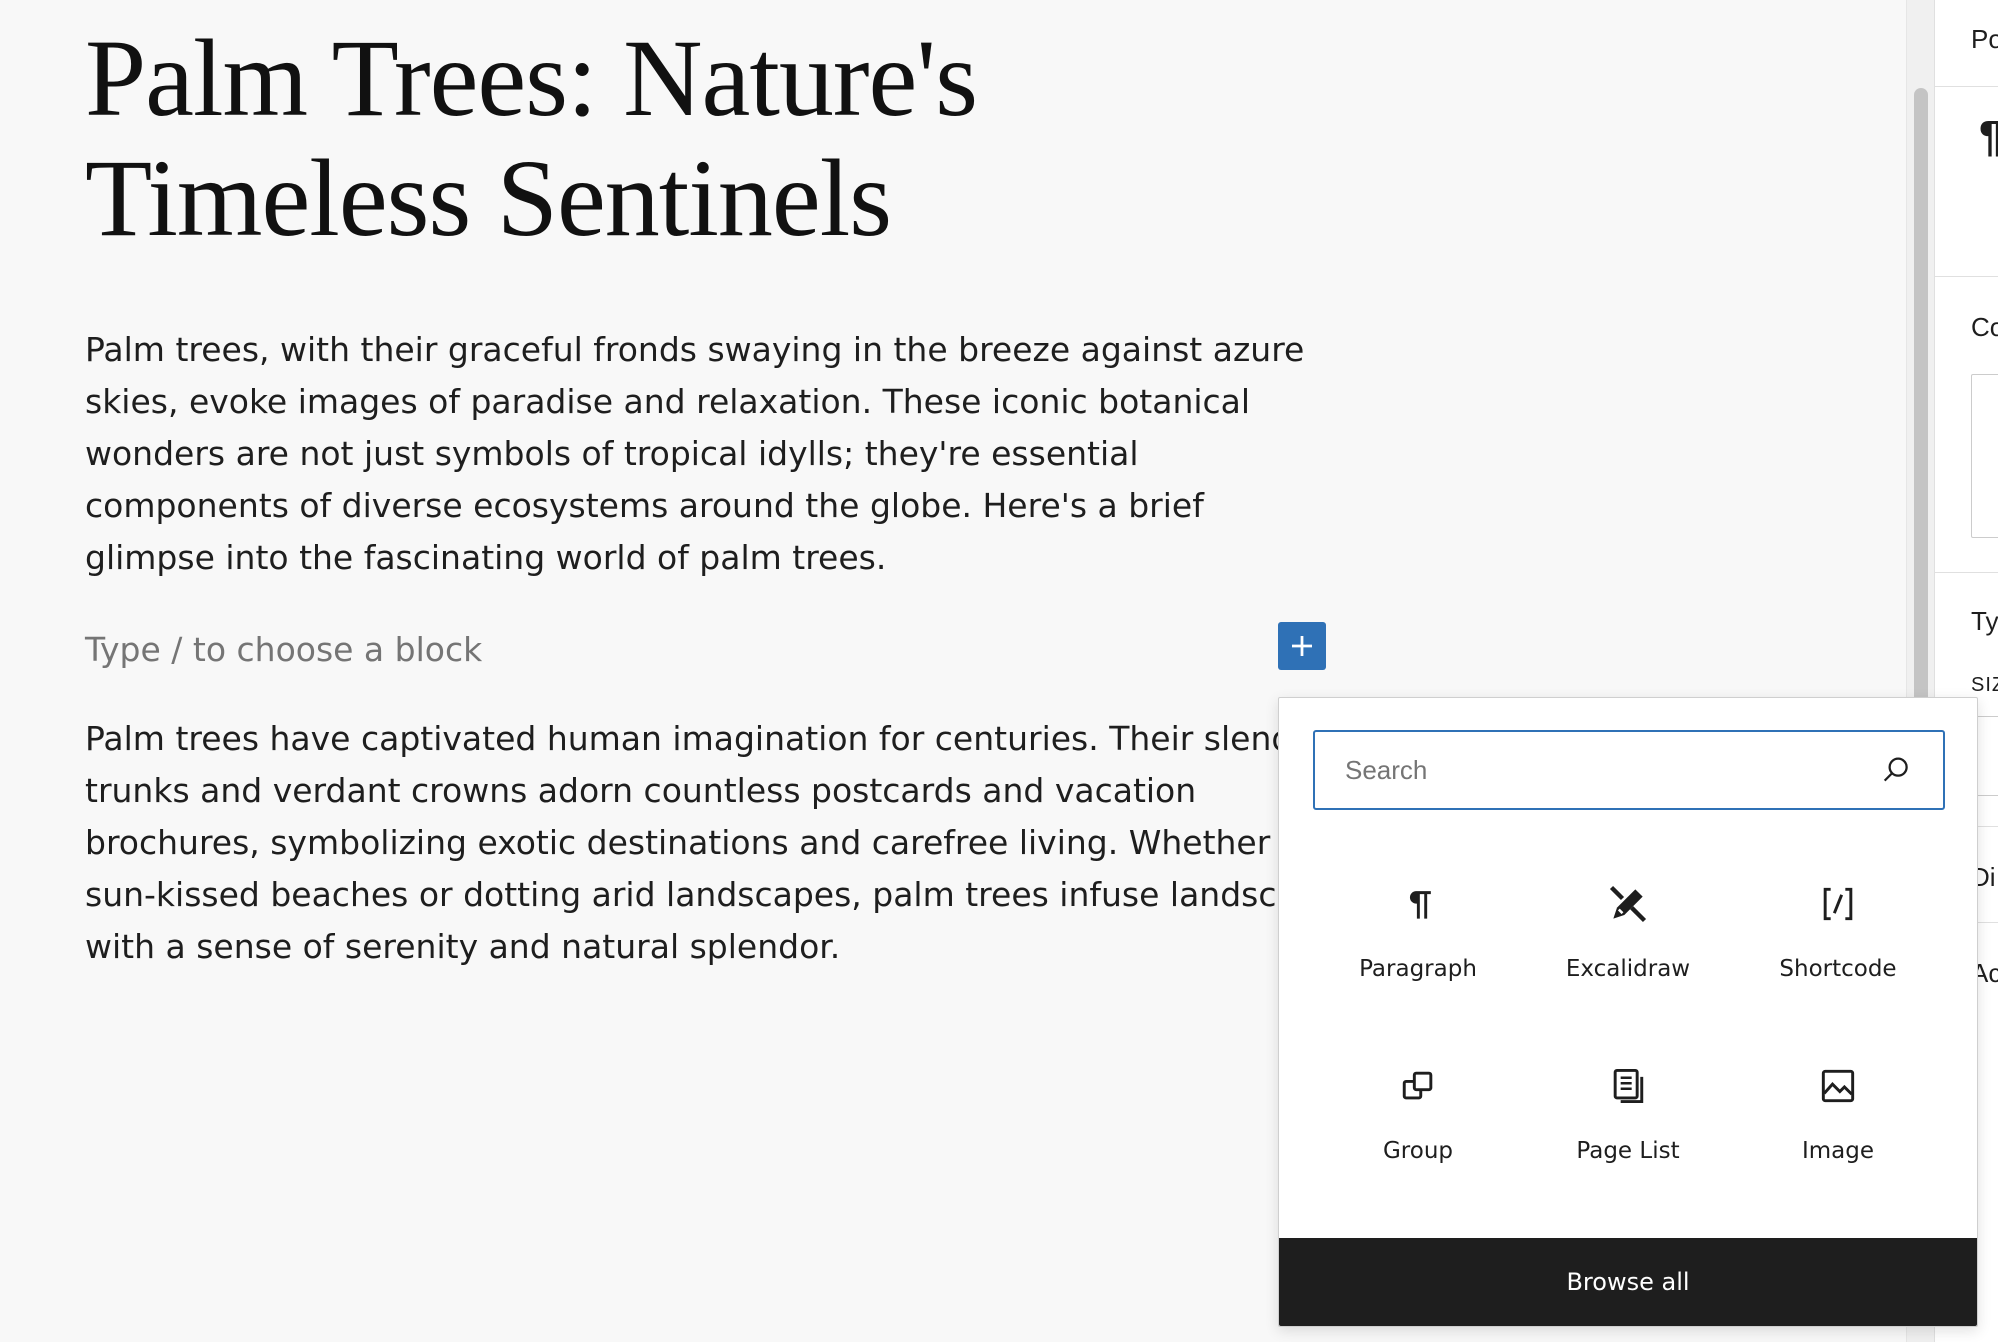  I want to click on block-option-group: Group, so click(1418, 1131).